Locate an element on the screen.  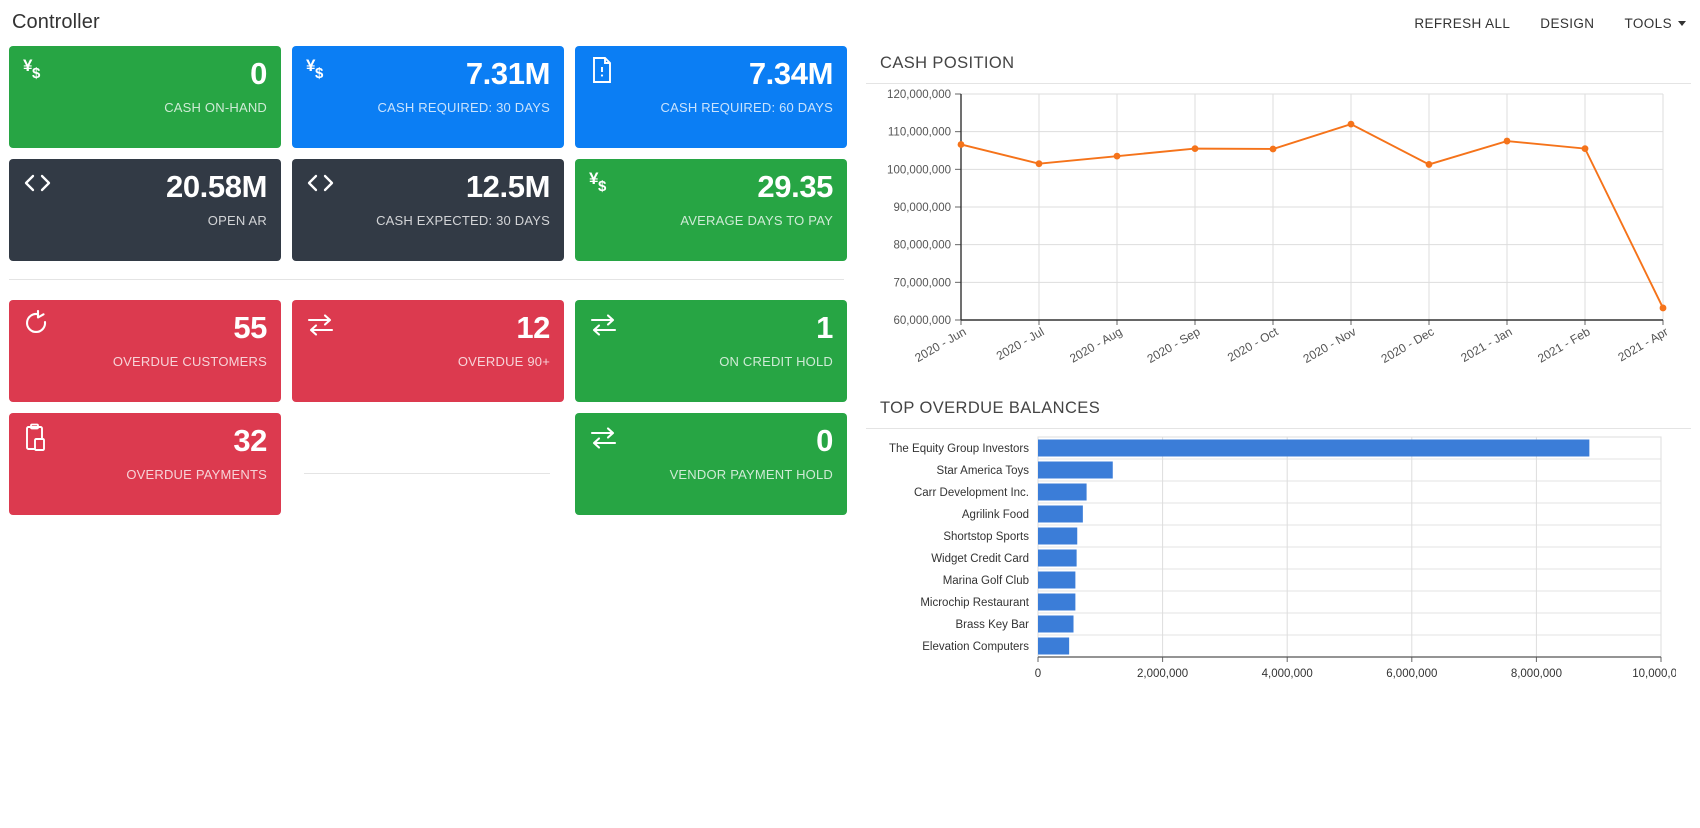
svg-text: 6,000,000 is located at coordinates (1411, 674).